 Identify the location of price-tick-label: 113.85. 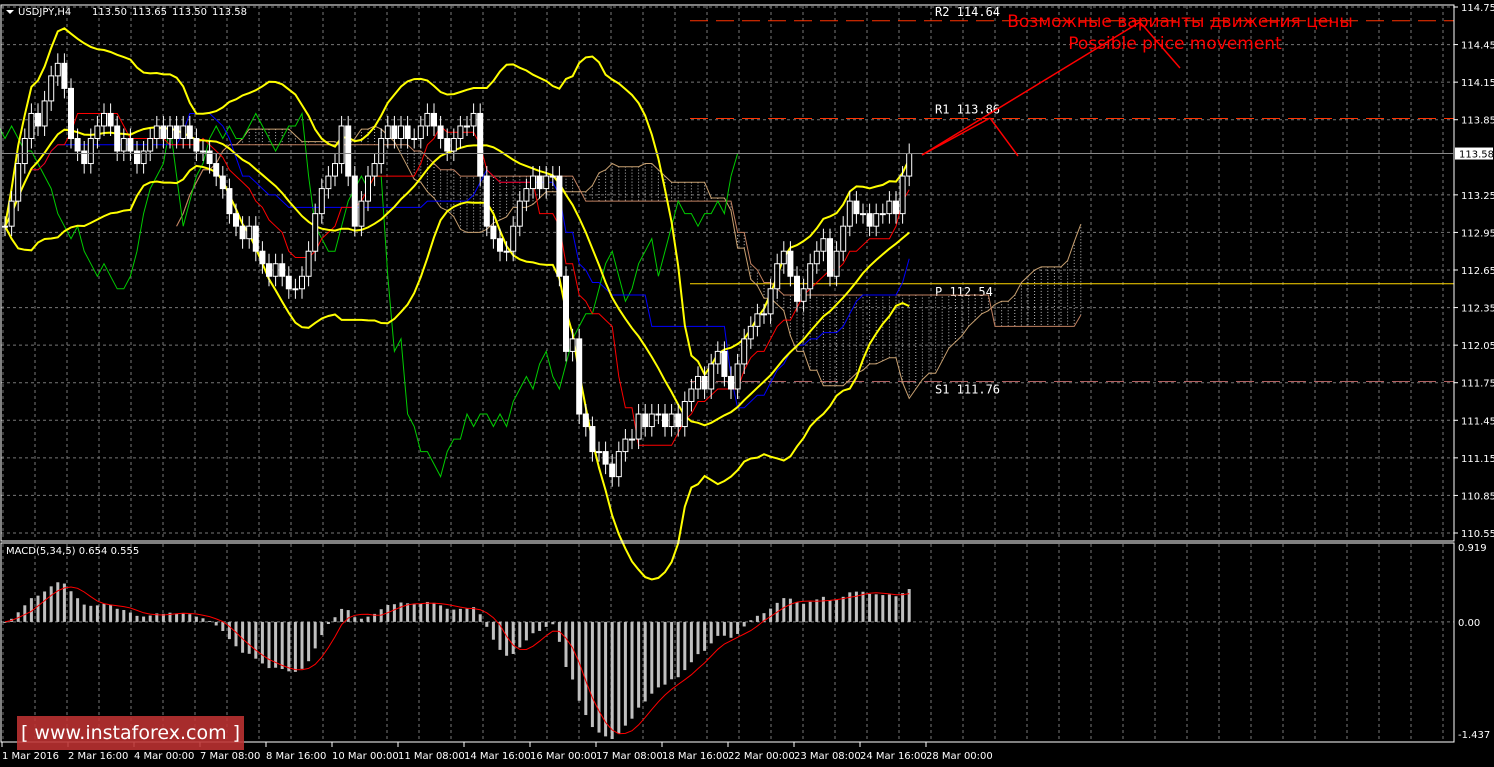
(1477, 121).